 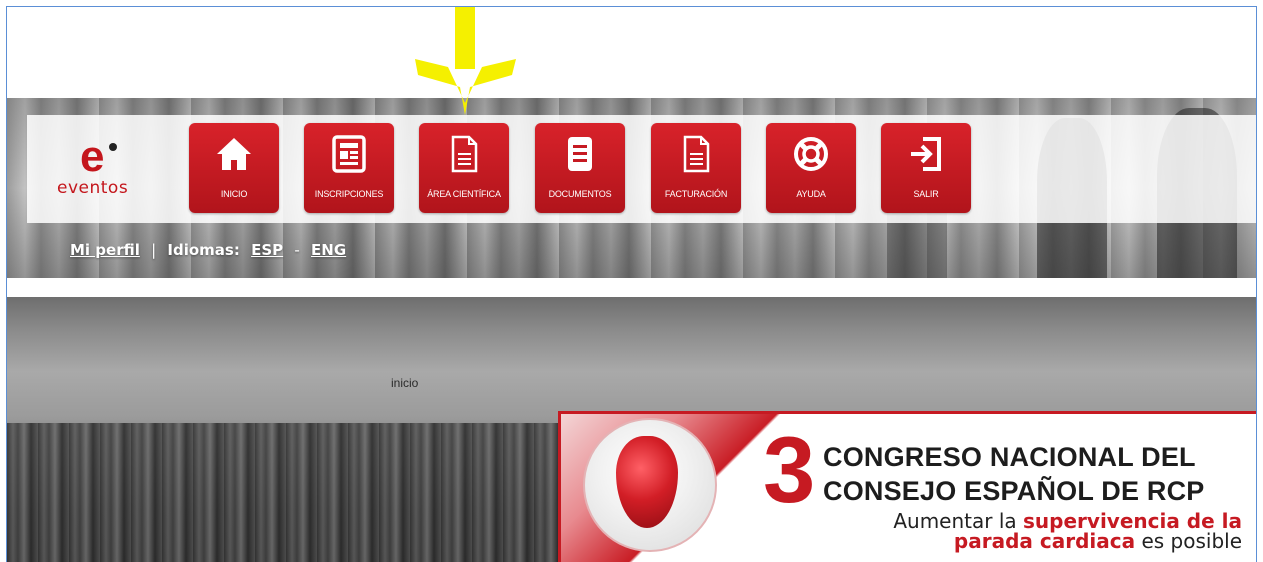 I want to click on lifebuoy-icon, so click(x=811, y=154).